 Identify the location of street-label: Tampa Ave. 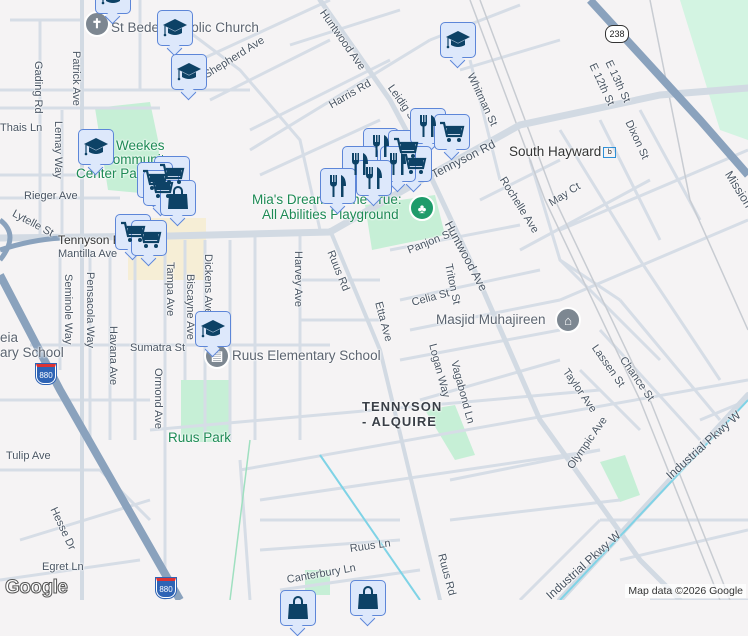
(170, 289).